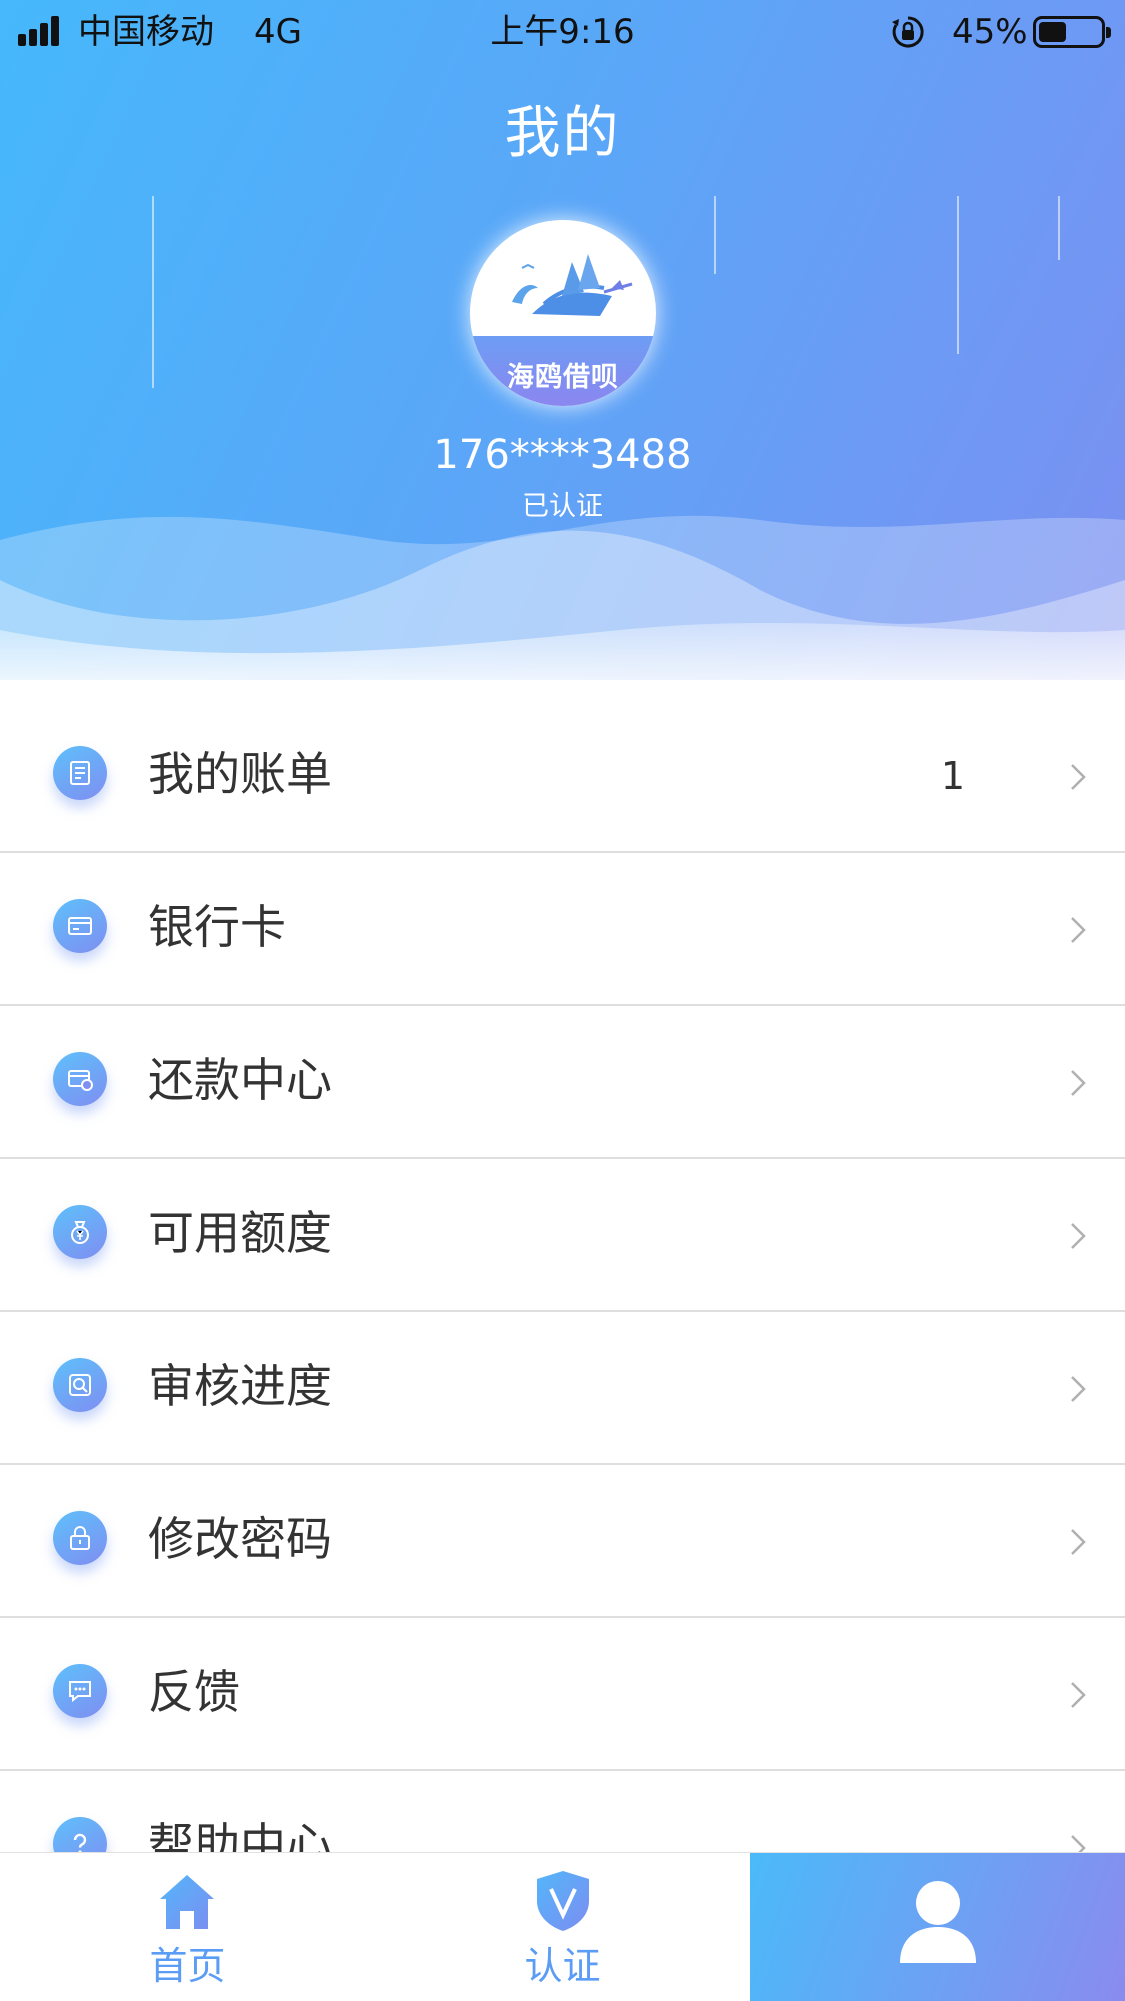 Image resolution: width=1125 pixels, height=2001 pixels. What do you see at coordinates (240, 1539) in the screenshot?
I see `menu-label: 修改密码` at bounding box center [240, 1539].